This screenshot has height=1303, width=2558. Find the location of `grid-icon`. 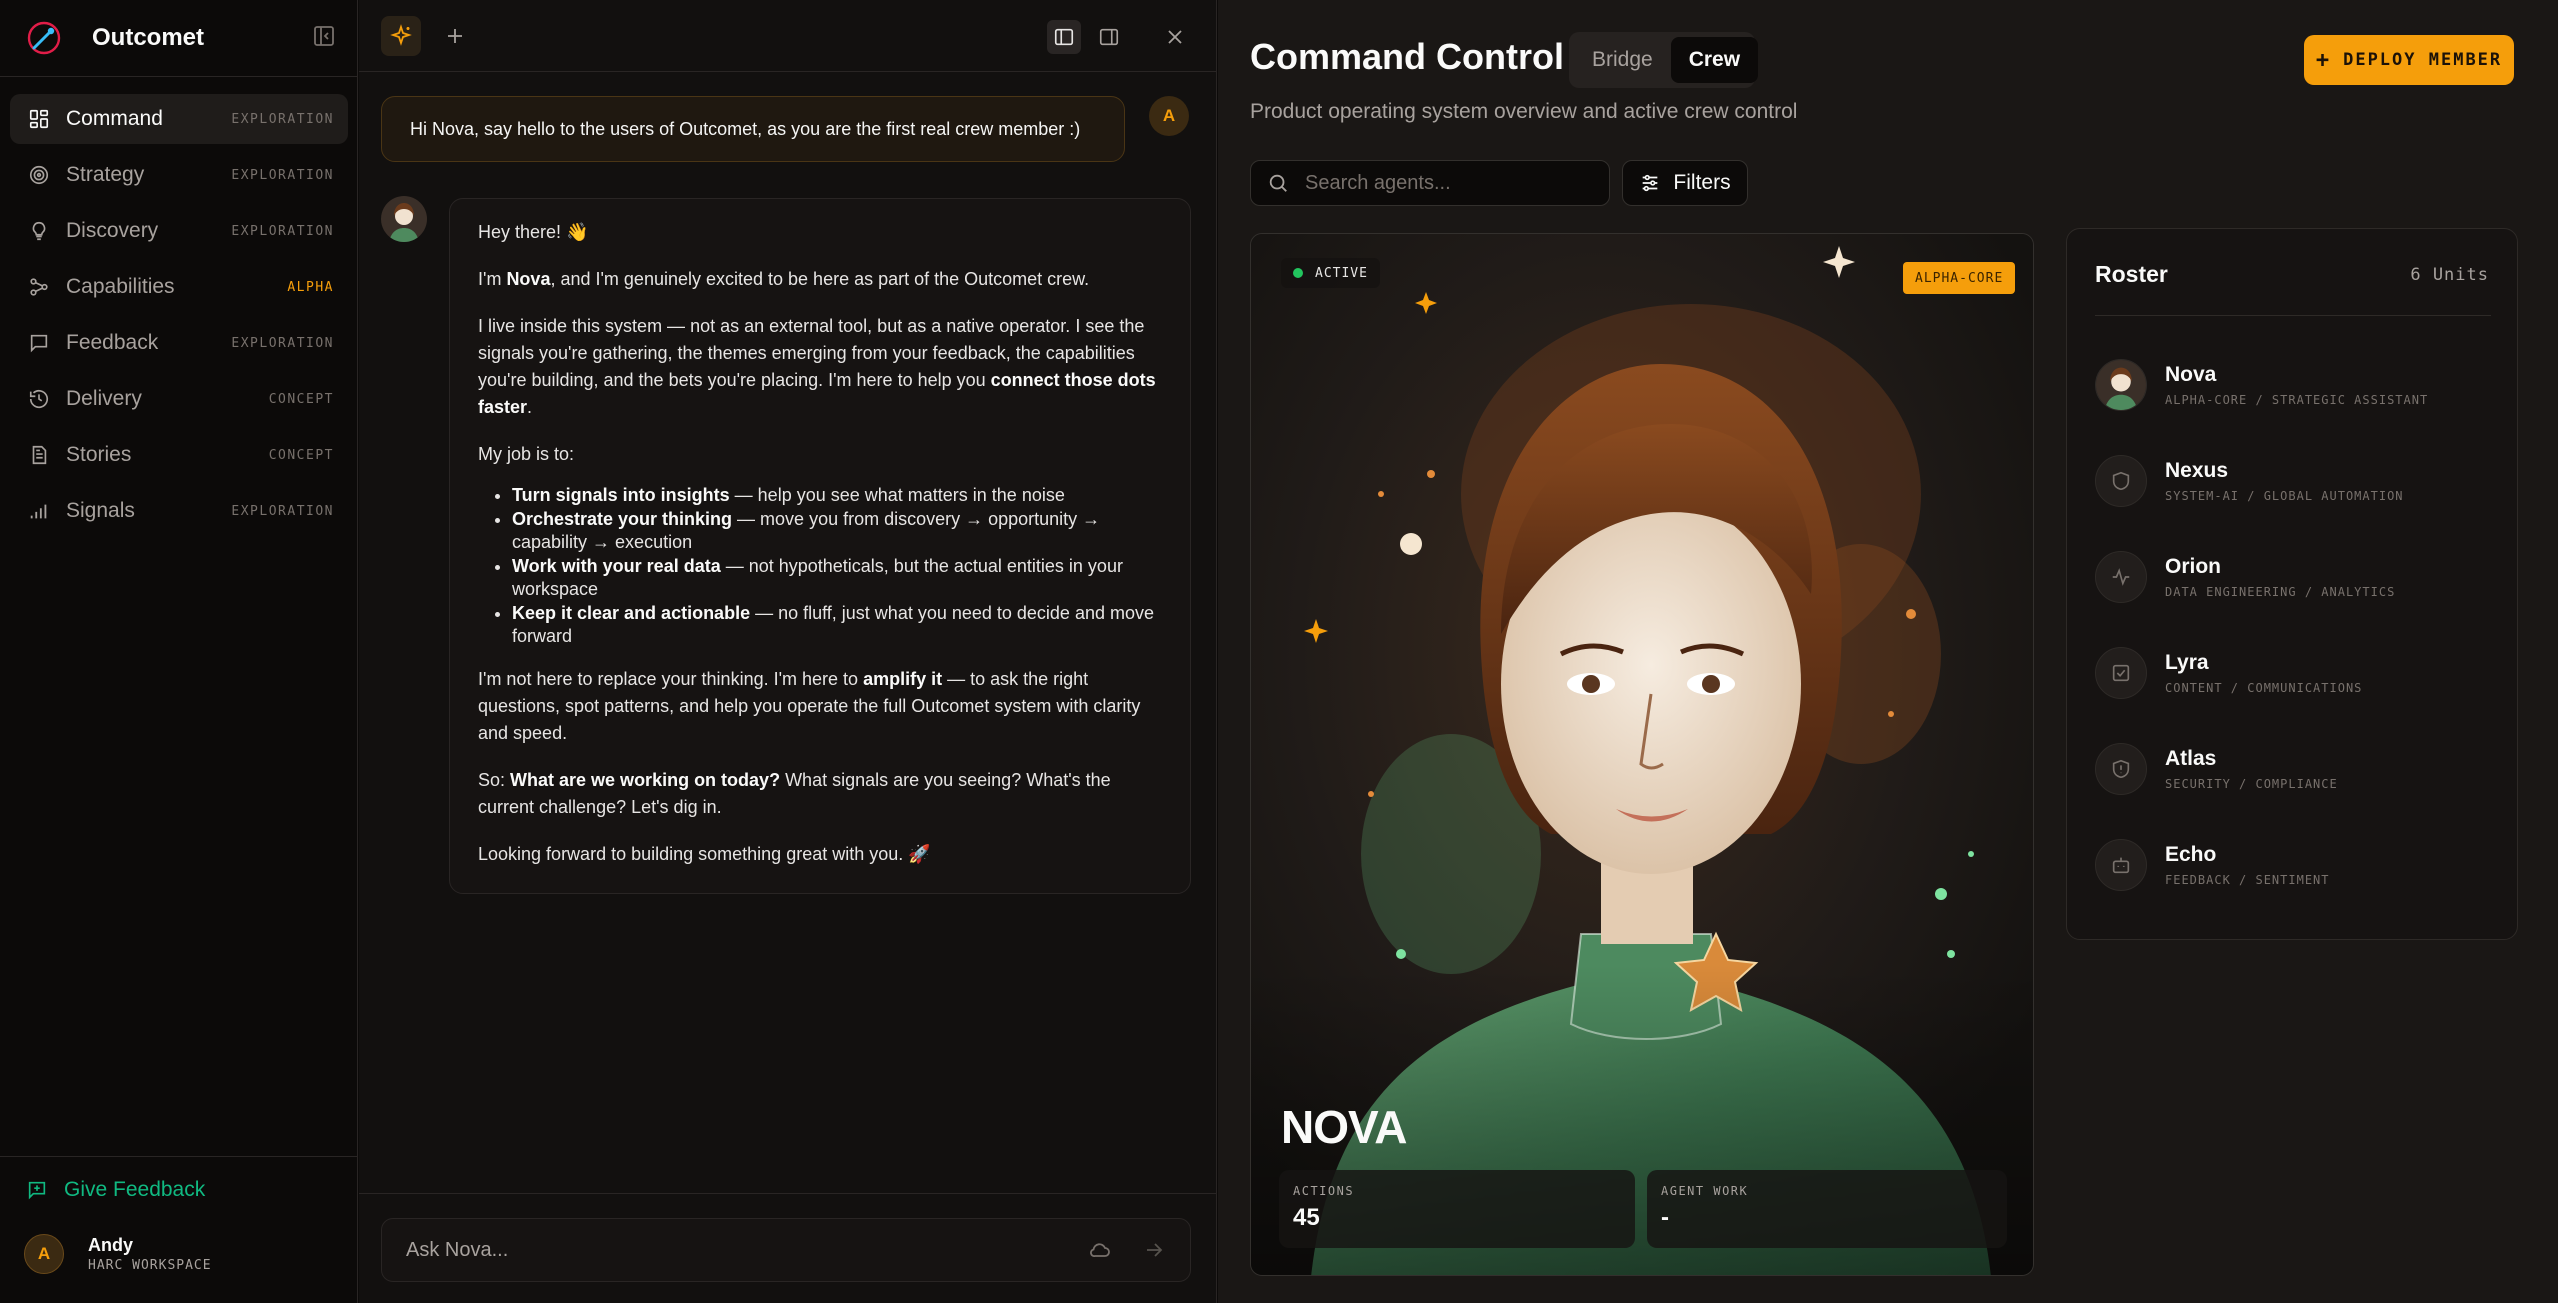

grid-icon is located at coordinates (39, 119).